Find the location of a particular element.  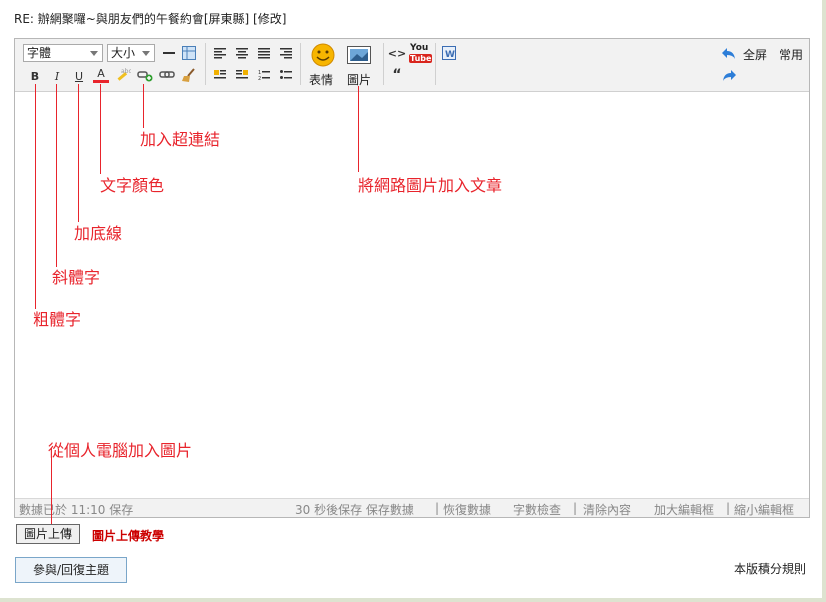

align-left-icon is located at coordinates (220, 53).